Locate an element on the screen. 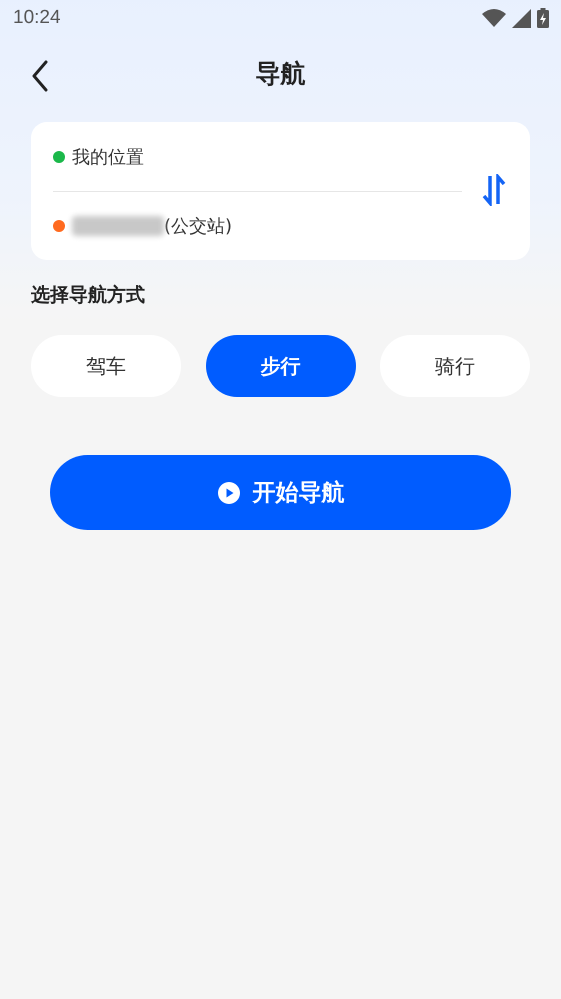 Image resolution: width=561 pixels, height=999 pixels. battery-icon is located at coordinates (543, 18).